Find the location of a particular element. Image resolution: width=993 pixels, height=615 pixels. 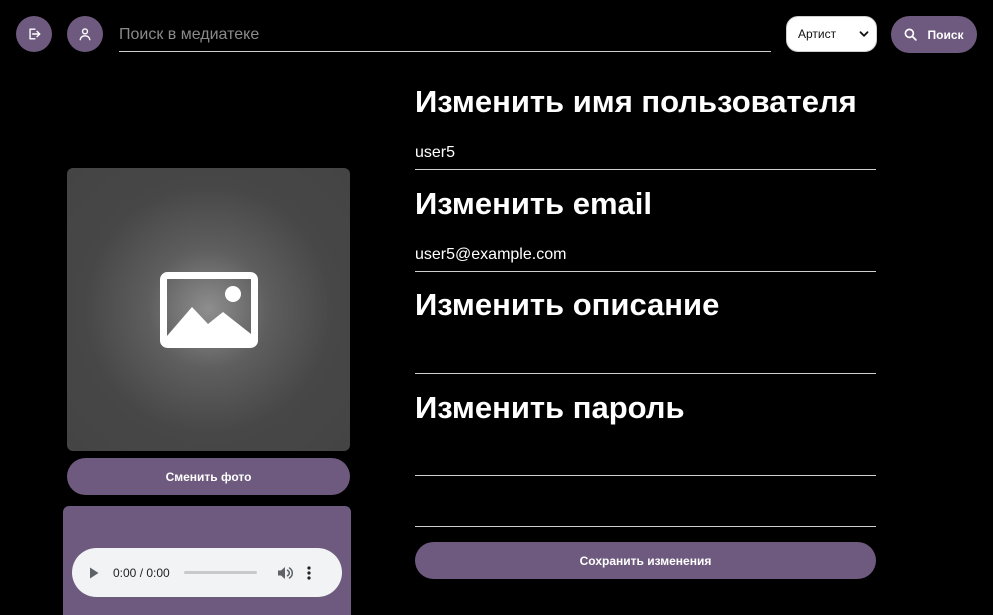

audio-player: 0:00 / 0:00 is located at coordinates (207, 572).